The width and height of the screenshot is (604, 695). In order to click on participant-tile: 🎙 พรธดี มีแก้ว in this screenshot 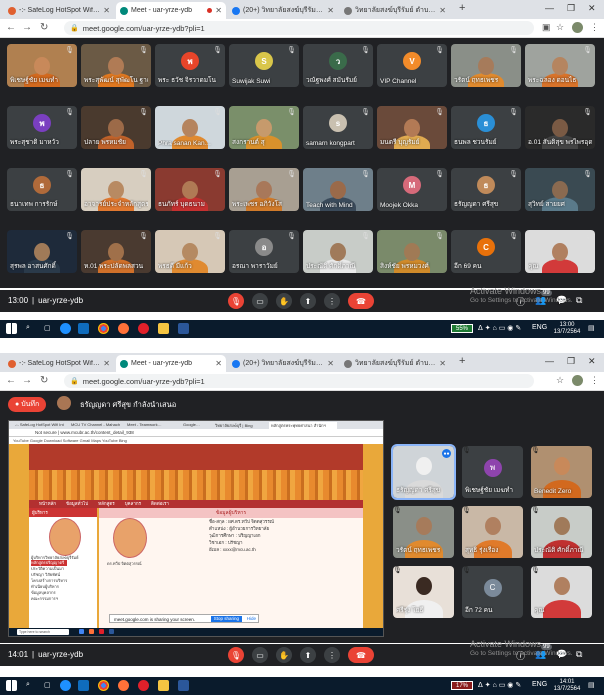, I will do `click(190, 251)`.